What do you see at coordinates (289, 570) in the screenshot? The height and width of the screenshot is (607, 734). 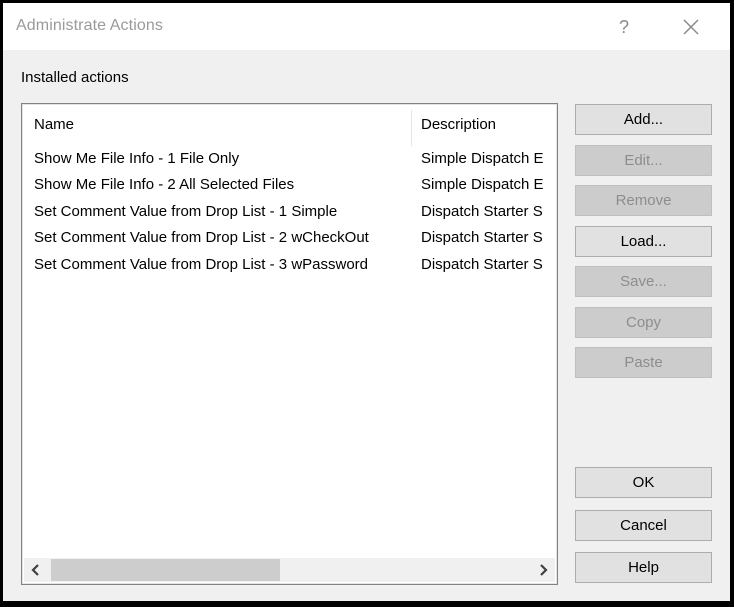 I see `horizontal-scrollbar` at bounding box center [289, 570].